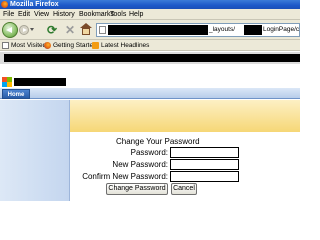 This screenshot has height=240, width=320. I want to click on site-header, so click(150, 76).